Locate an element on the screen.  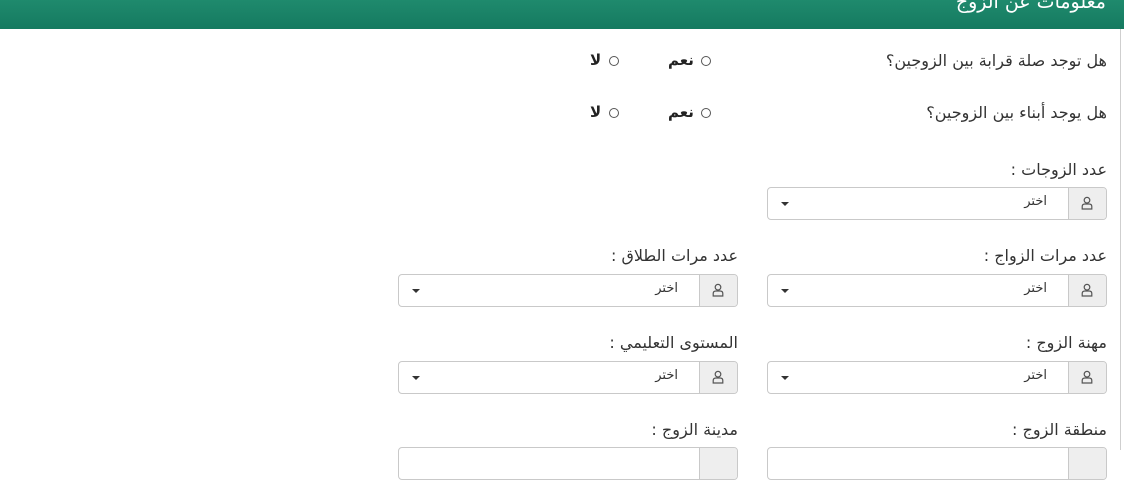
marriages-count-label: عدد مرات الزواج : is located at coordinates (1045, 255).